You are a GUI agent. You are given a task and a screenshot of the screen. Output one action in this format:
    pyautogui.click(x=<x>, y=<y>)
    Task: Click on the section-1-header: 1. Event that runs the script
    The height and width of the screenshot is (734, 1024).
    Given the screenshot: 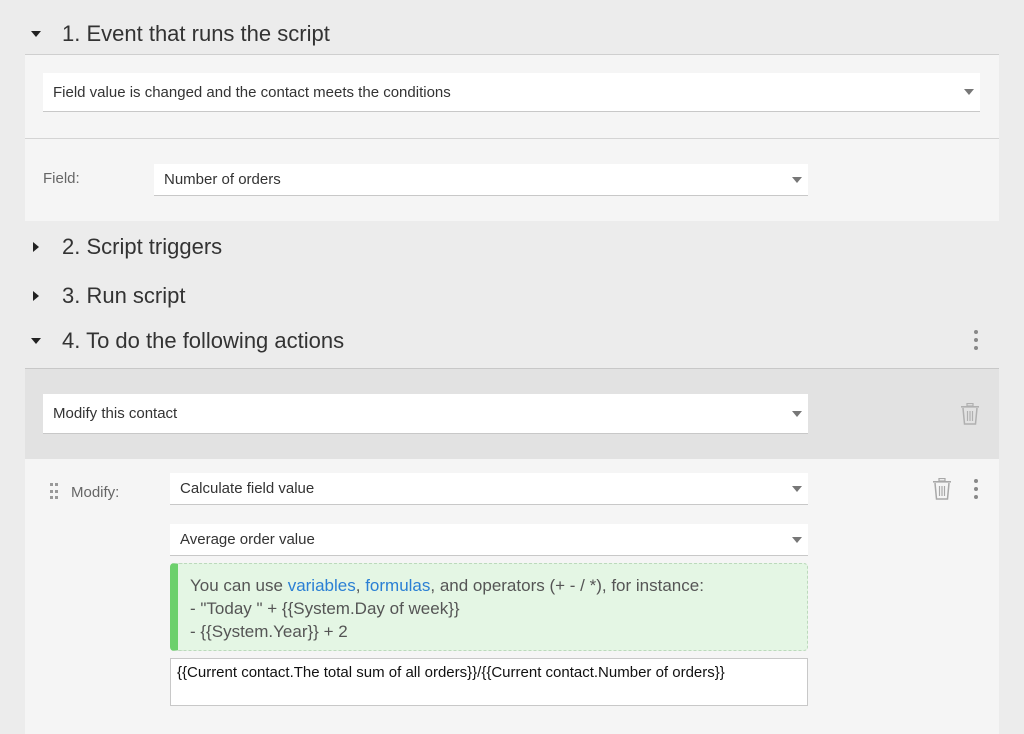 What is the action you would take?
    pyautogui.click(x=178, y=34)
    